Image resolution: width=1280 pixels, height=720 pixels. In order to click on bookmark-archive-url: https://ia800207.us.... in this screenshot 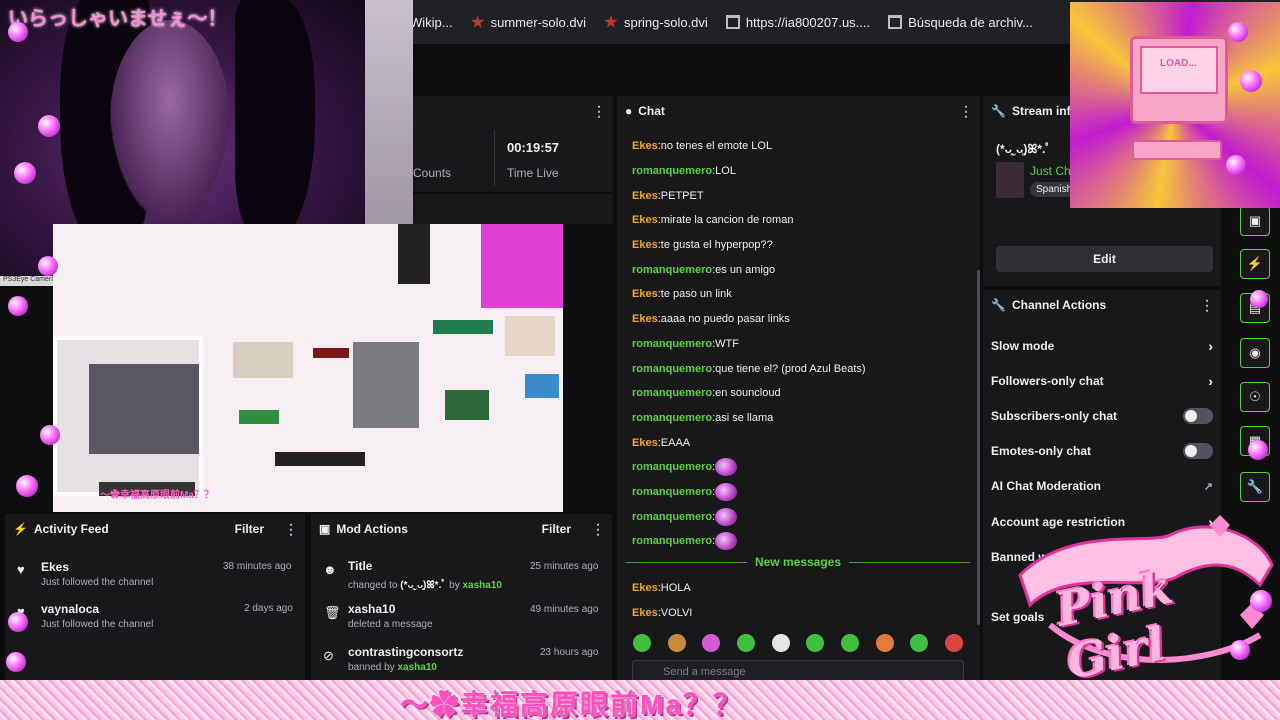, I will do `click(797, 22)`.